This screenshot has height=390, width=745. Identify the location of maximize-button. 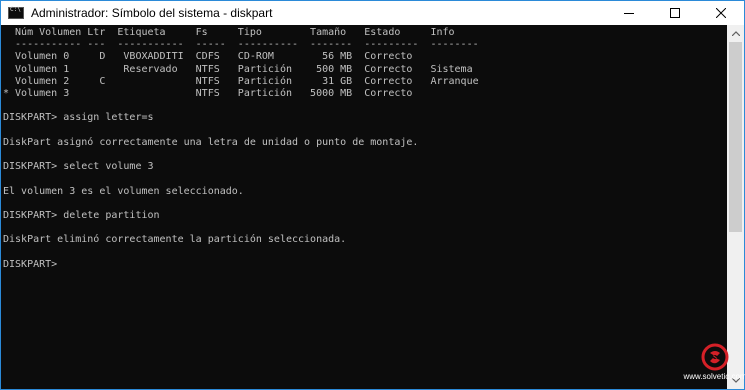
(675, 13).